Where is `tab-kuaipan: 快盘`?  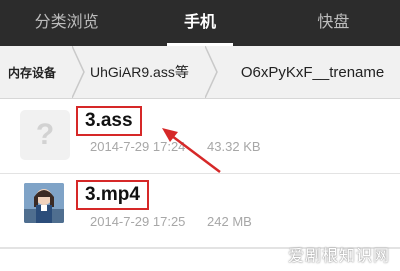
tab-kuaipan: 快盘 is located at coordinates (333, 23).